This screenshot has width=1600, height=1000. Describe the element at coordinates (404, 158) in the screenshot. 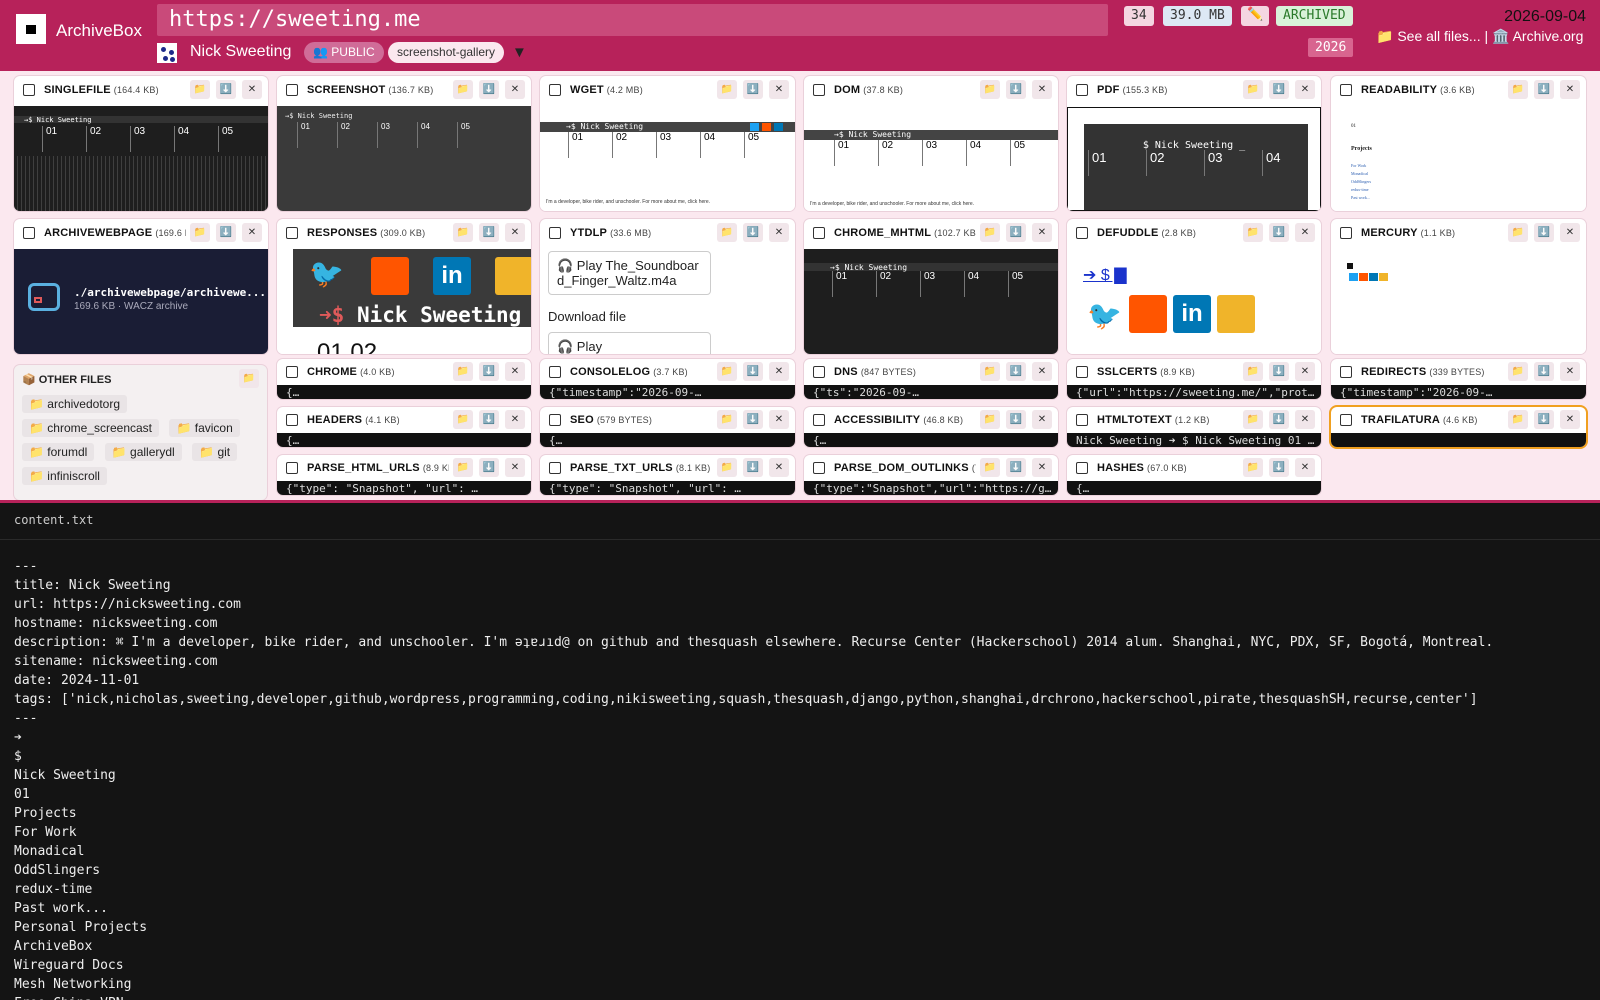

I see `screenshot-preview: →$ Nick Sweeting 01 02 03 04 05` at that location.